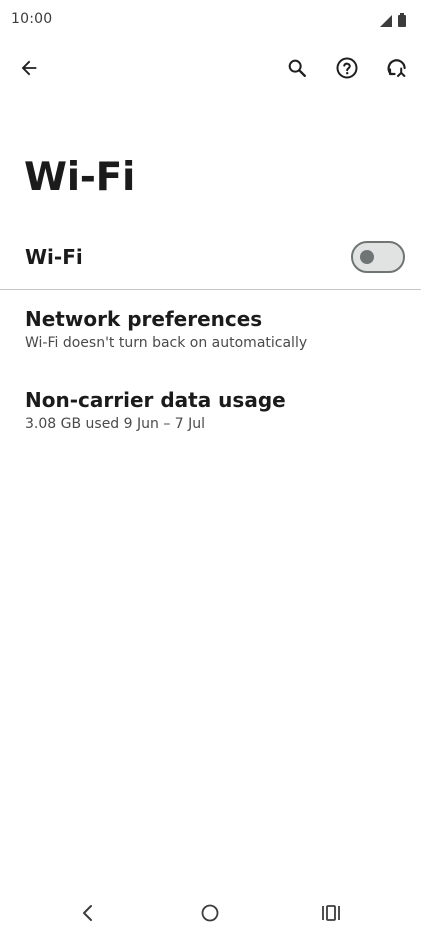 Image resolution: width=421 pixels, height=940 pixels. I want to click on navigation-bar, so click(210, 915).